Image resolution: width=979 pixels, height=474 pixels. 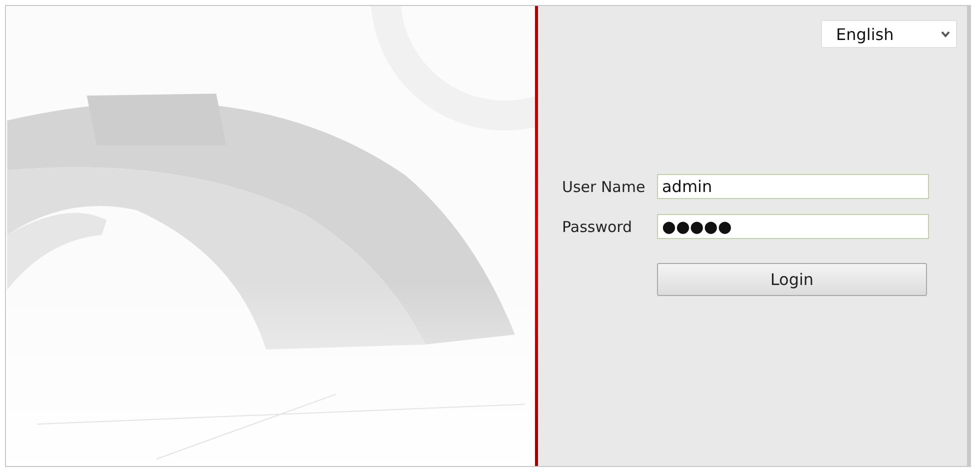 What do you see at coordinates (793, 186) in the screenshot?
I see `input-field: admin` at bounding box center [793, 186].